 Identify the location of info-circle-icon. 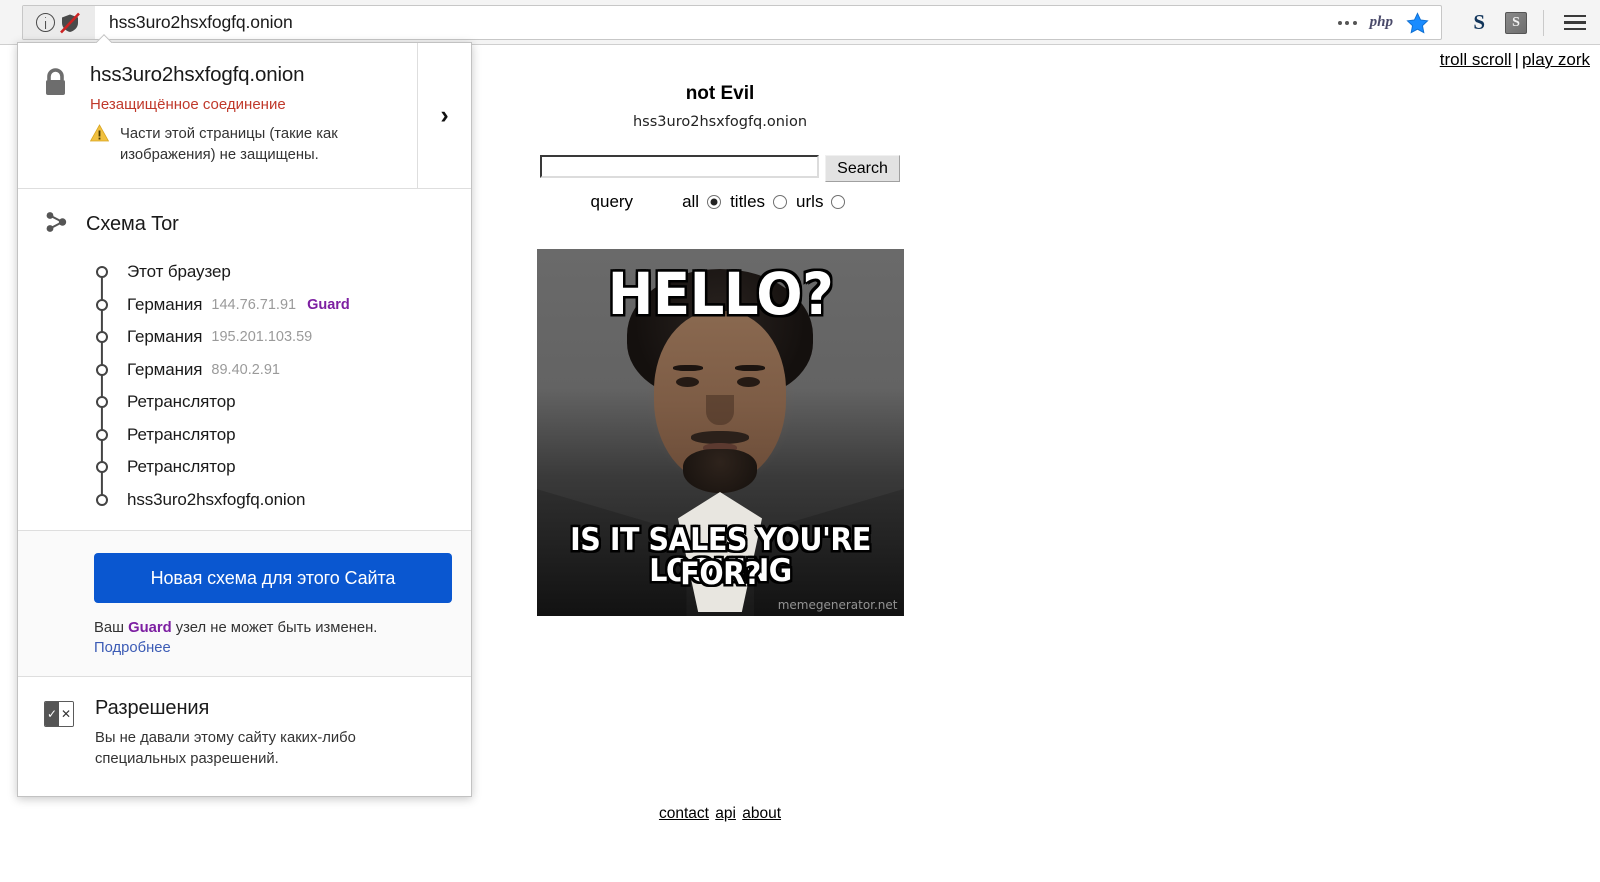
(45, 22).